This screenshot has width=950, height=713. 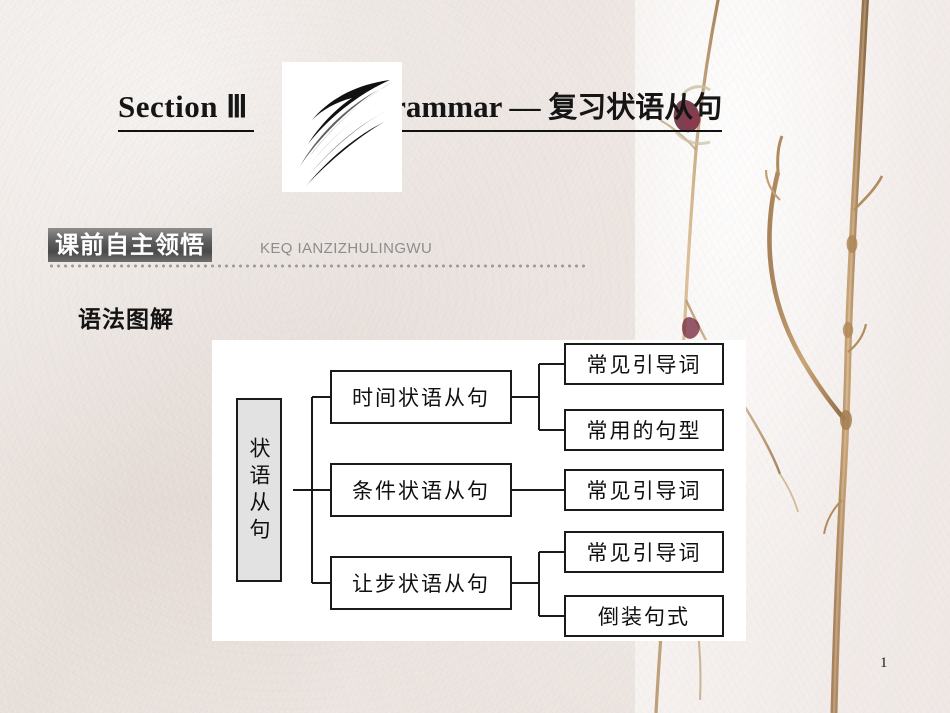 What do you see at coordinates (644, 552) in the screenshot?
I see `diagram-leaf-node-concession-conjunctions: 常见引导词` at bounding box center [644, 552].